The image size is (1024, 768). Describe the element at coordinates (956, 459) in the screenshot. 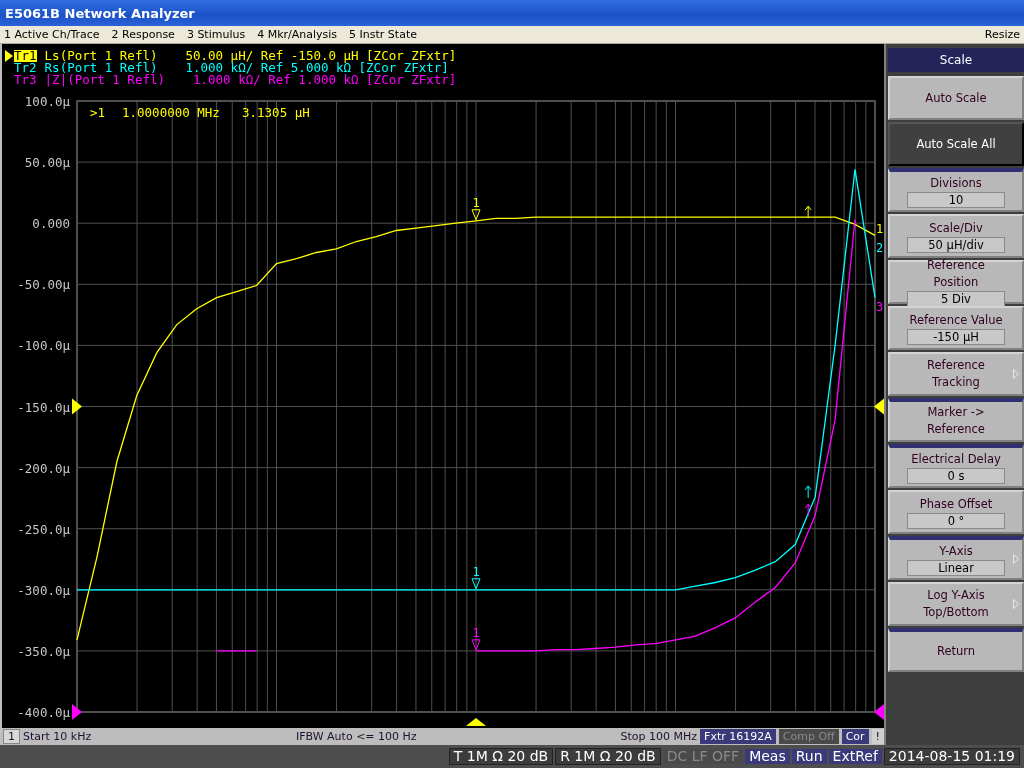

I see `softkey-label: Electrical Delay` at that location.